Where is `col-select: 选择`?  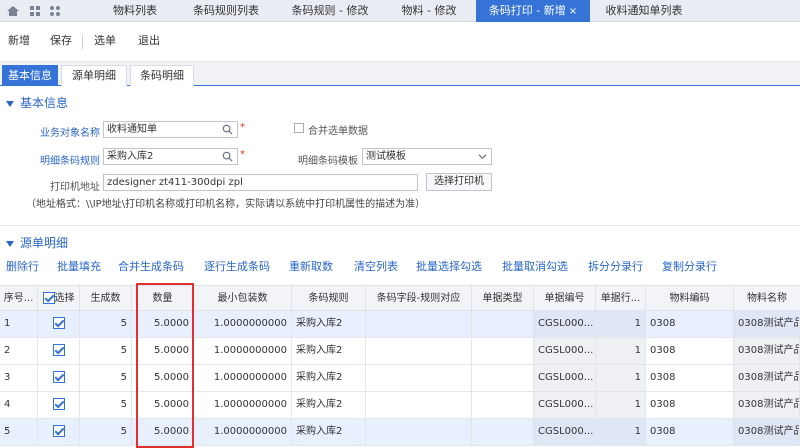 col-select: 选择 is located at coordinates (59, 298).